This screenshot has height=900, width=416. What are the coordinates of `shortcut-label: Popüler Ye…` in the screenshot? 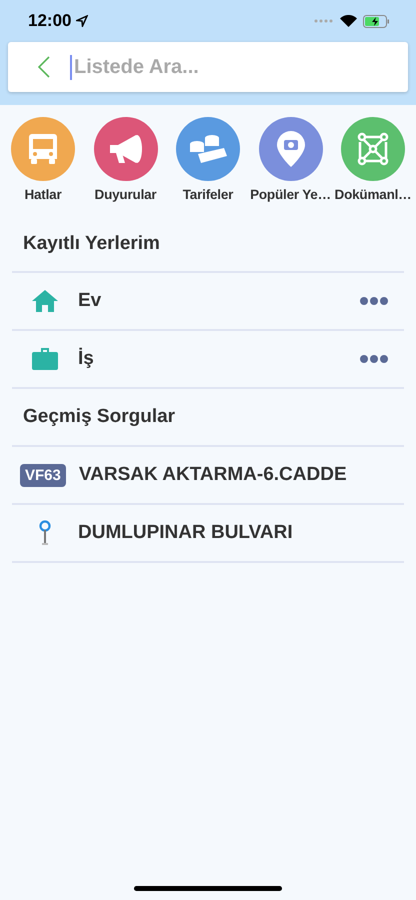 It's located at (290, 194).